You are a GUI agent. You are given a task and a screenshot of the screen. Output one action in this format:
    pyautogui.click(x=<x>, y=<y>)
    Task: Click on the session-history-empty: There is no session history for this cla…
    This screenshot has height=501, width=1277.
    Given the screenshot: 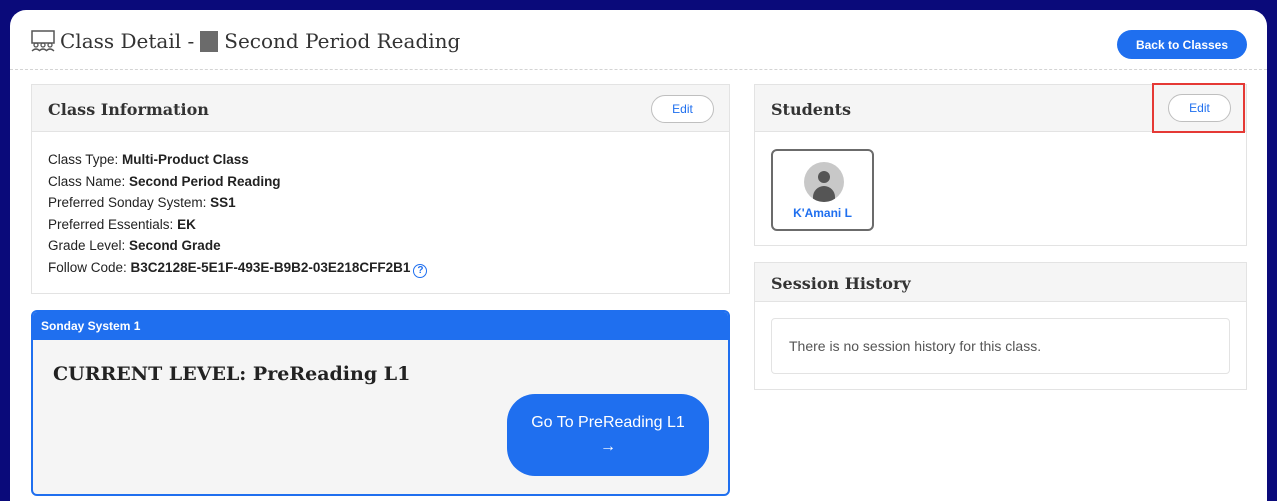 What is the action you would take?
    pyautogui.click(x=1000, y=346)
    